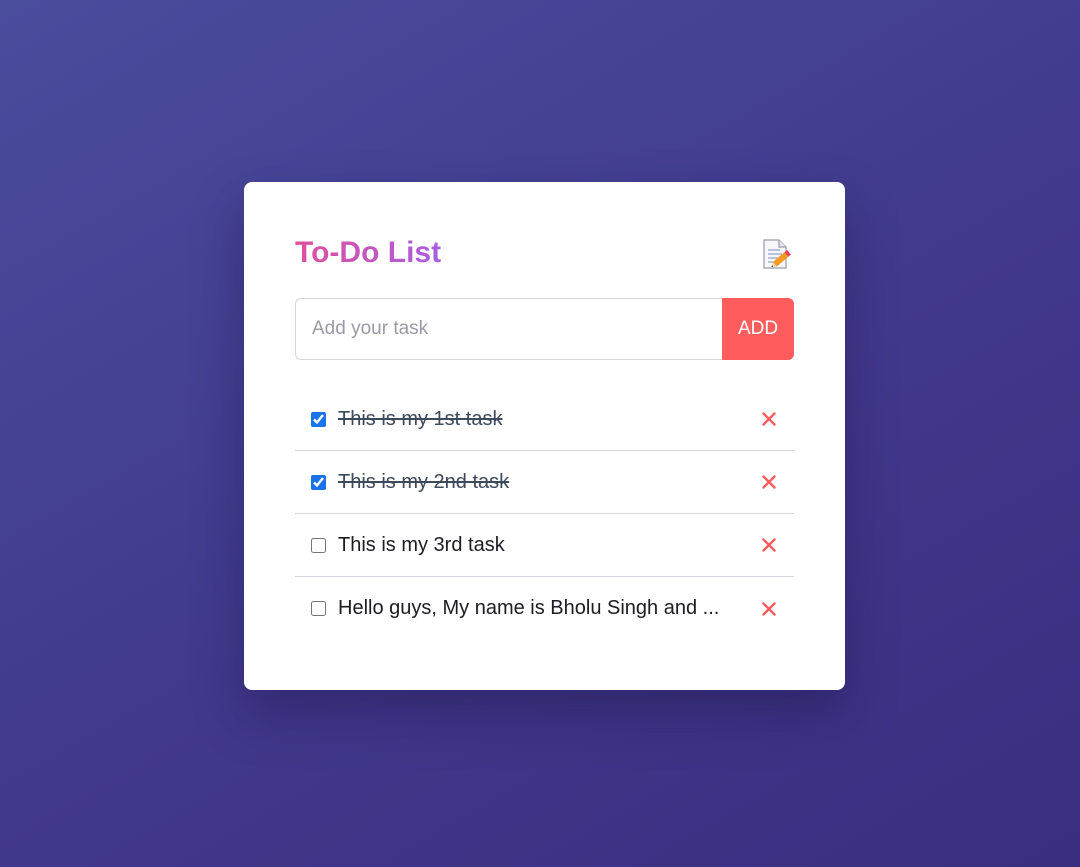 Image resolution: width=1080 pixels, height=867 pixels. I want to click on todo-header: To-Do List, so click(544, 240).